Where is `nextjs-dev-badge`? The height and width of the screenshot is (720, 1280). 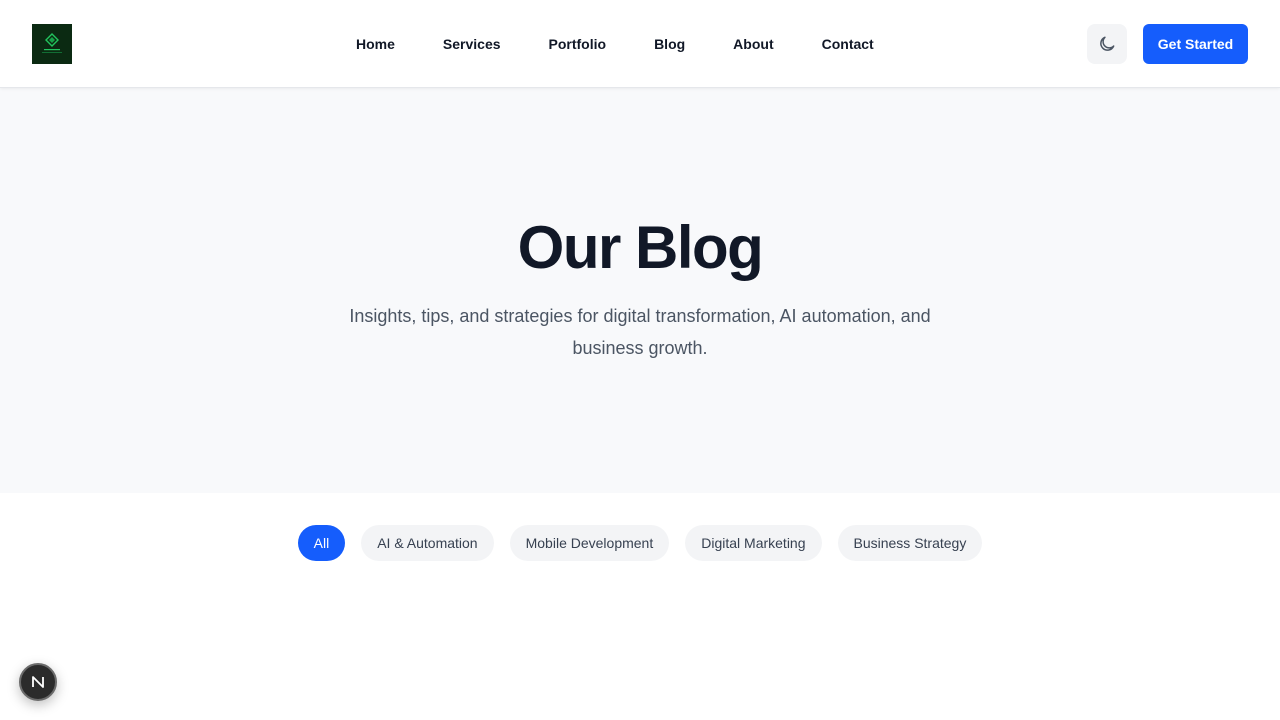
nextjs-dev-badge is located at coordinates (38, 682).